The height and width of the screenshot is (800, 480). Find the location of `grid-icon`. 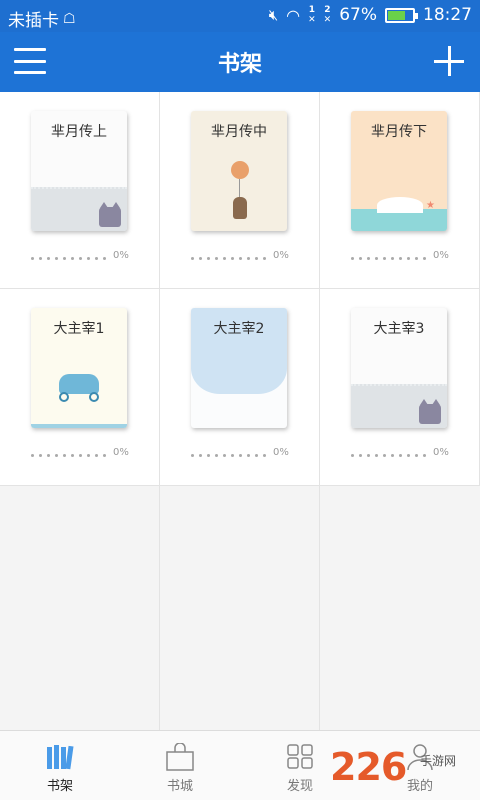

grid-icon is located at coordinates (300, 756).